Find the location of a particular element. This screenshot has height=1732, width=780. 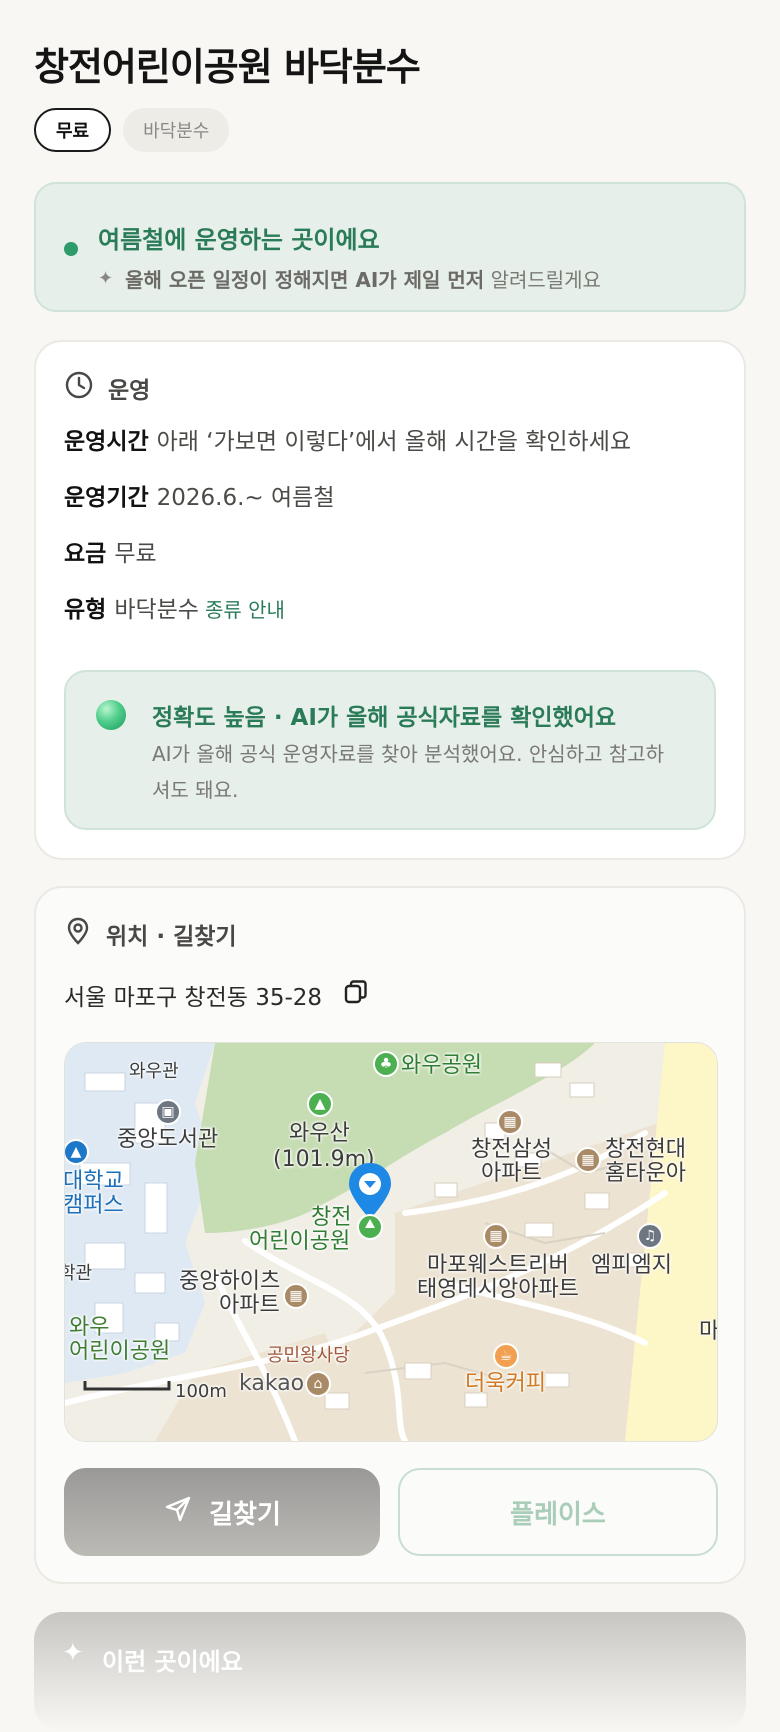

season-sub-rest: 알려드릴게요 is located at coordinates (545, 280).